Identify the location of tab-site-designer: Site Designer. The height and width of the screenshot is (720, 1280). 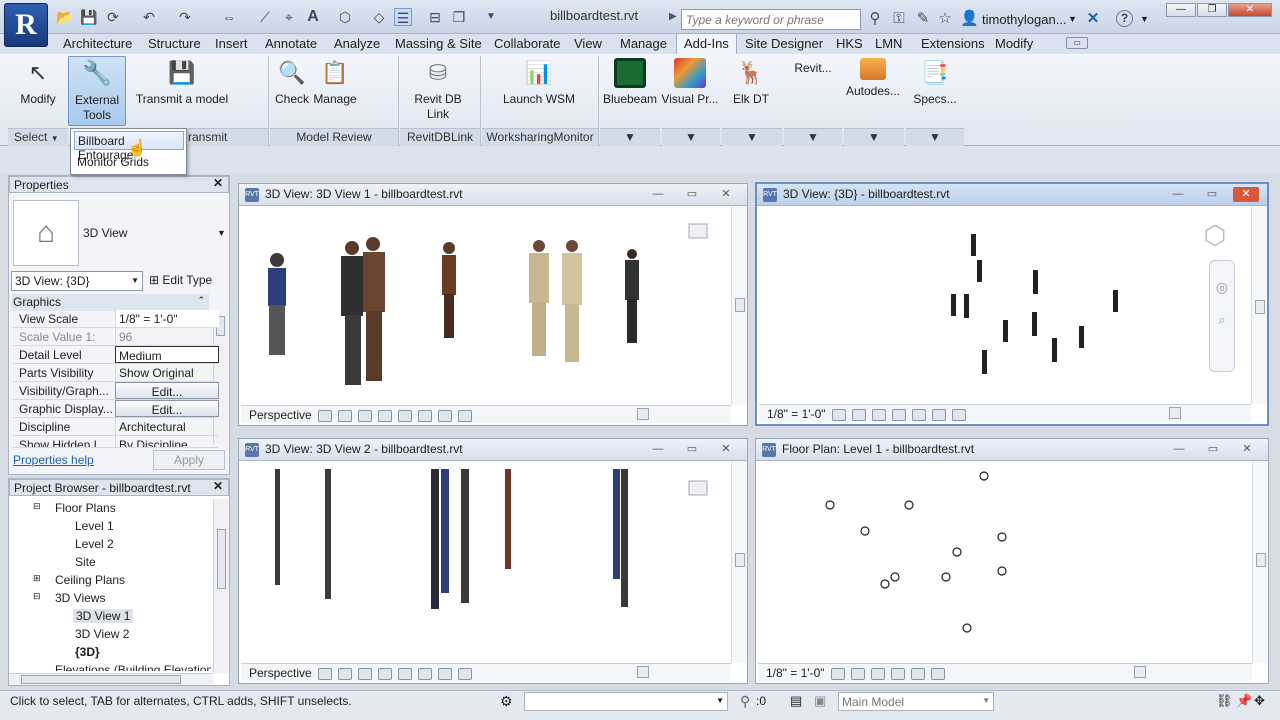
(784, 44).